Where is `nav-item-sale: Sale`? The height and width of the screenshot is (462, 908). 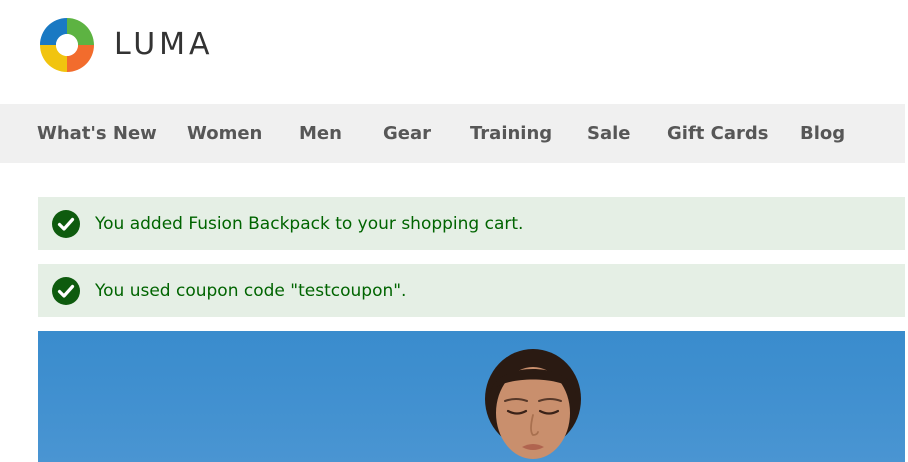
nav-item-sale: Sale is located at coordinates (609, 133).